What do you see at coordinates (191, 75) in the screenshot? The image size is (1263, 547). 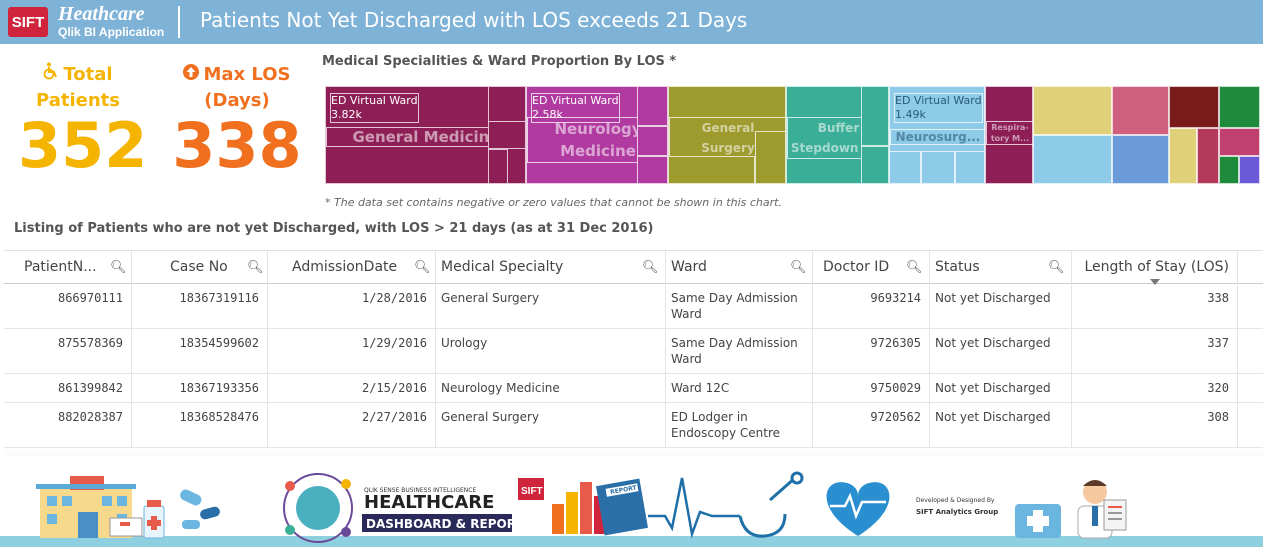 I see `arrow-up-circle-icon` at bounding box center [191, 75].